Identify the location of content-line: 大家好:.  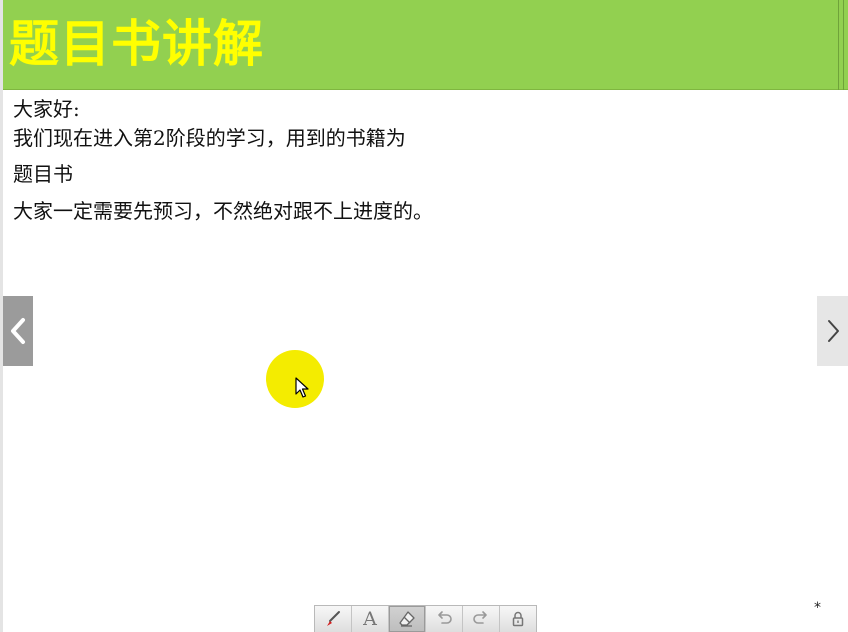
(46, 109).